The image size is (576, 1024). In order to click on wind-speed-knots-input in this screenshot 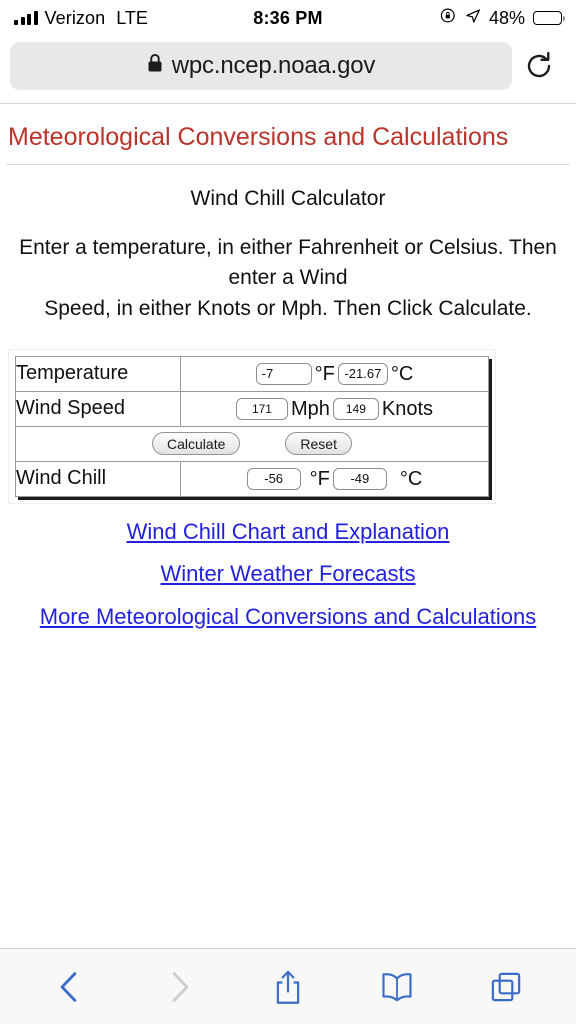, I will do `click(355, 408)`.